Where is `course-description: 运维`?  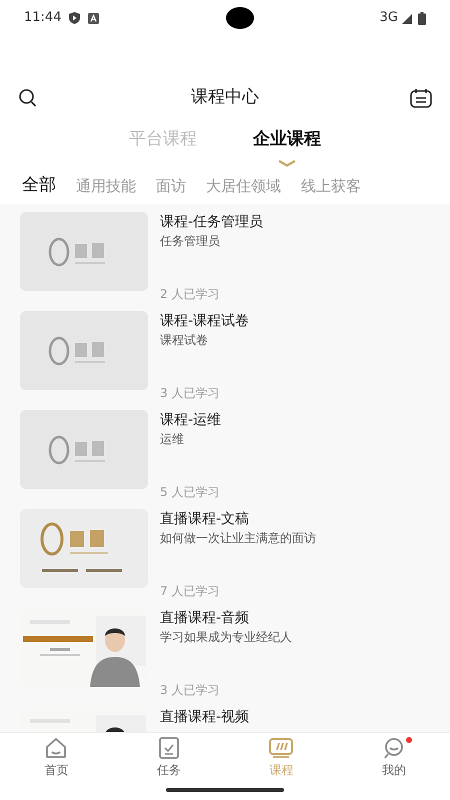 course-description: 运维 is located at coordinates (172, 439).